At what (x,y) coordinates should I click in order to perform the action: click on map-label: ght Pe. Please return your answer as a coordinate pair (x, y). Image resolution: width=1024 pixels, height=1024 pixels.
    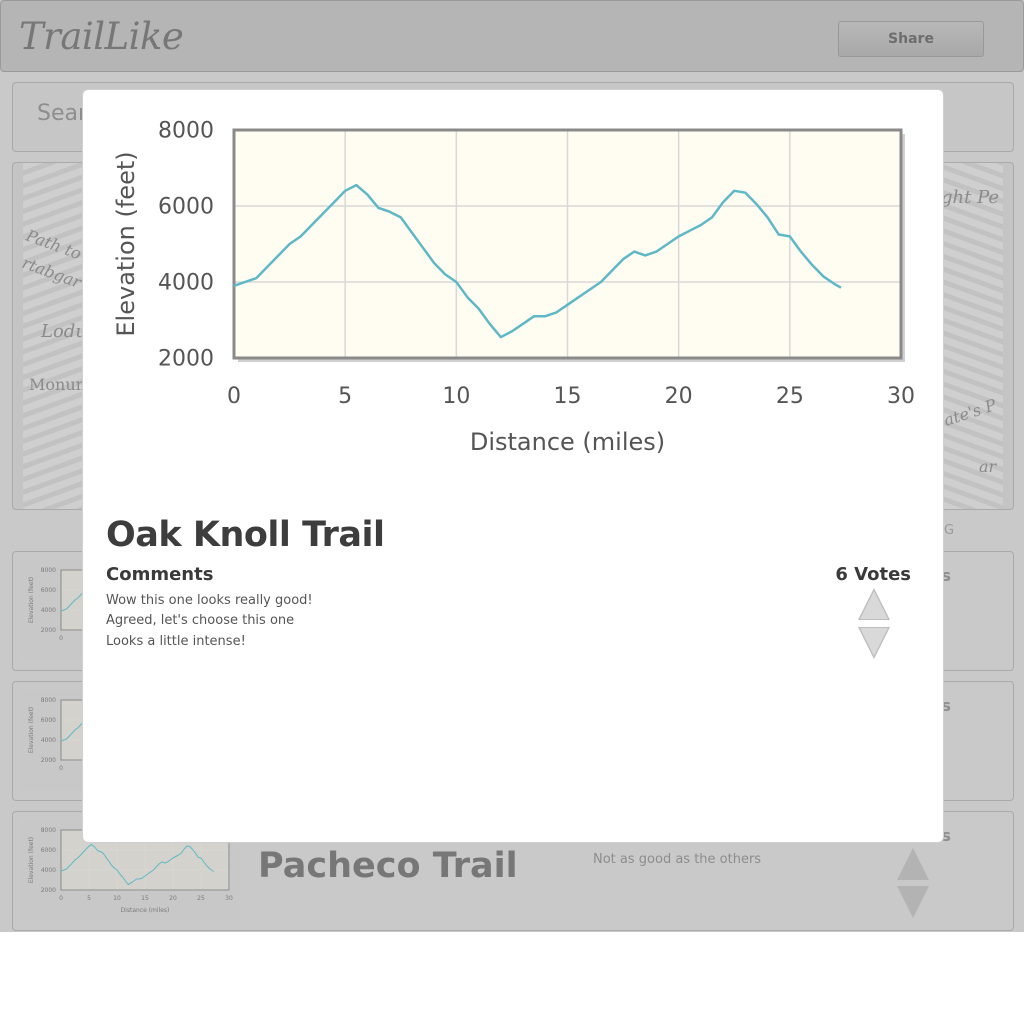
    Looking at the image, I should click on (970, 197).